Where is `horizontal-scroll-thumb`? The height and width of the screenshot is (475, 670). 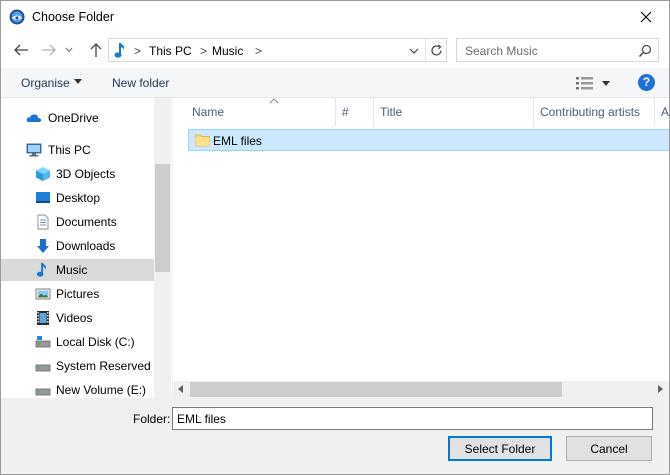 horizontal-scroll-thumb is located at coordinates (376, 389).